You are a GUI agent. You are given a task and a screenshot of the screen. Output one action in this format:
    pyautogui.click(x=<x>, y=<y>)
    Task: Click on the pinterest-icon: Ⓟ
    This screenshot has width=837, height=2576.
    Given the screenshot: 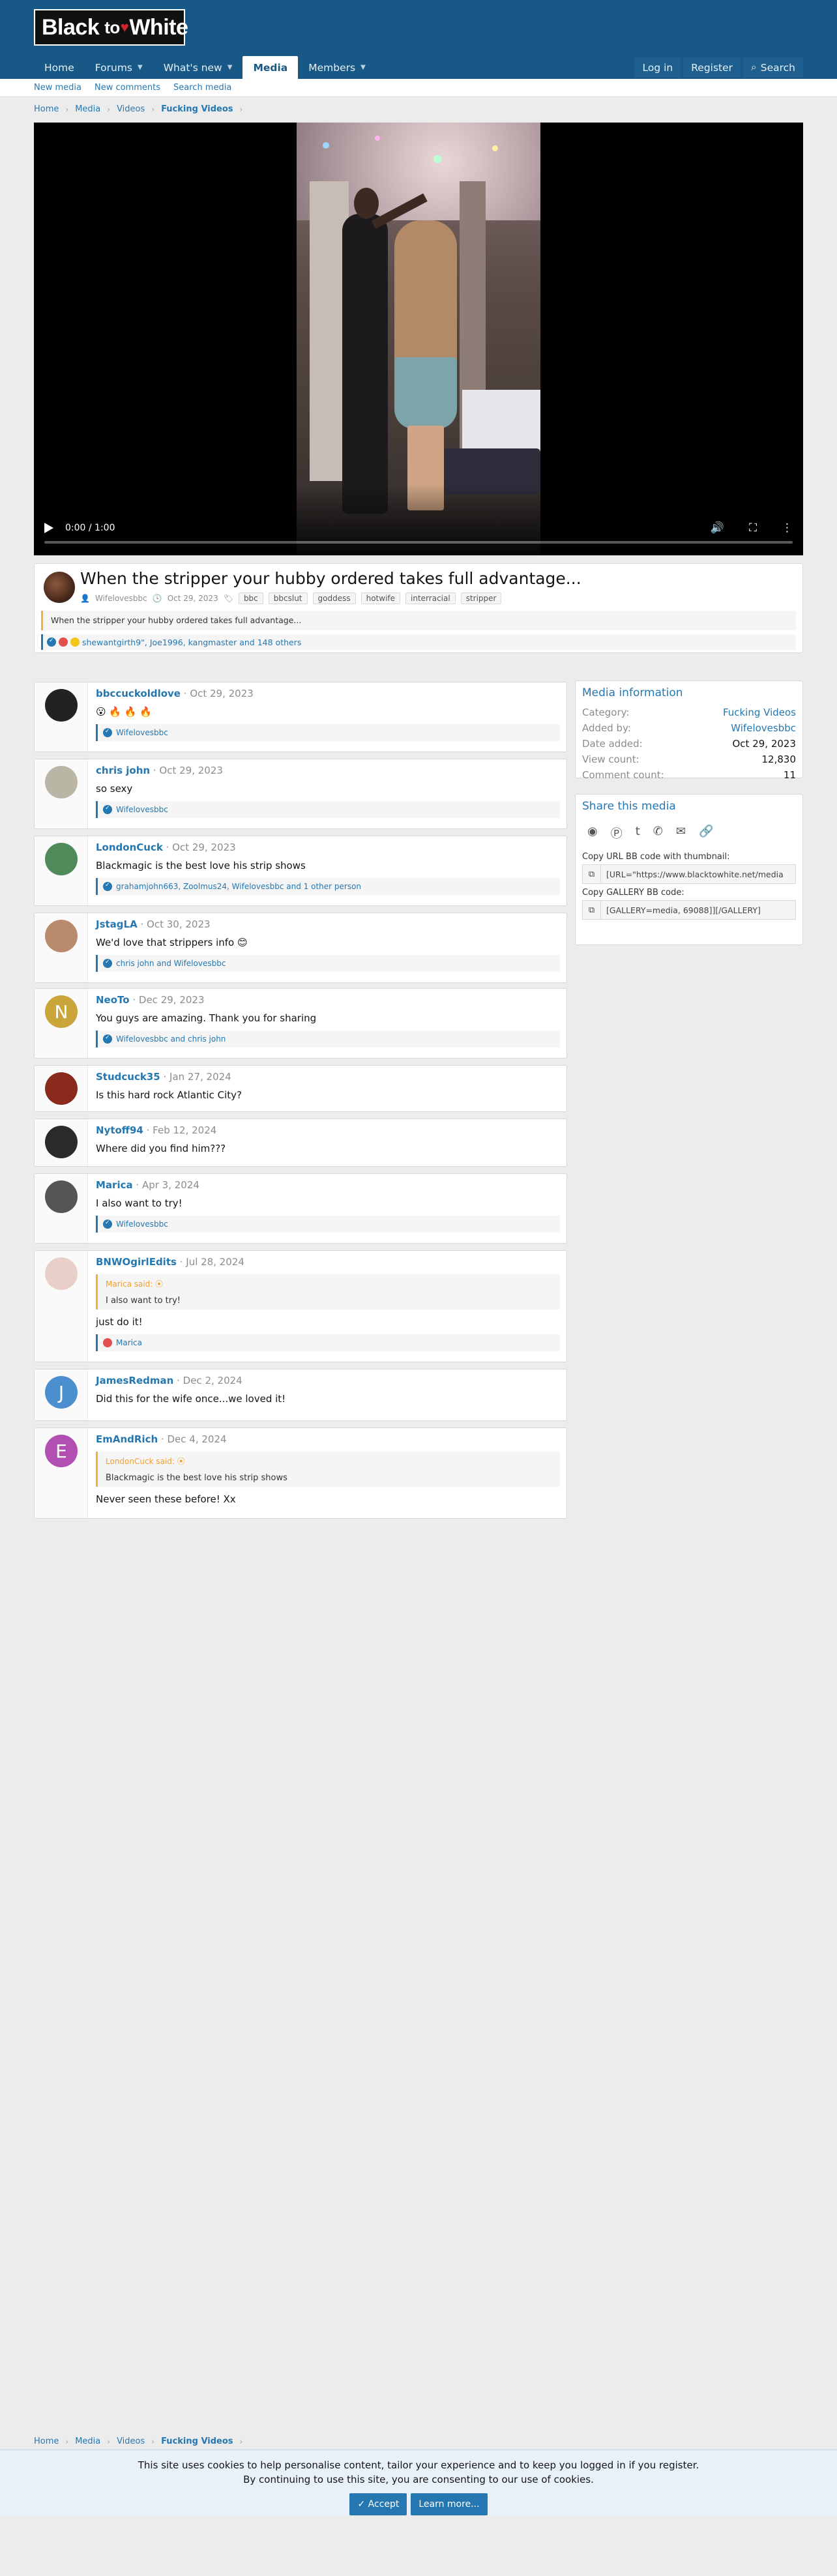 What is the action you would take?
    pyautogui.click(x=617, y=833)
    